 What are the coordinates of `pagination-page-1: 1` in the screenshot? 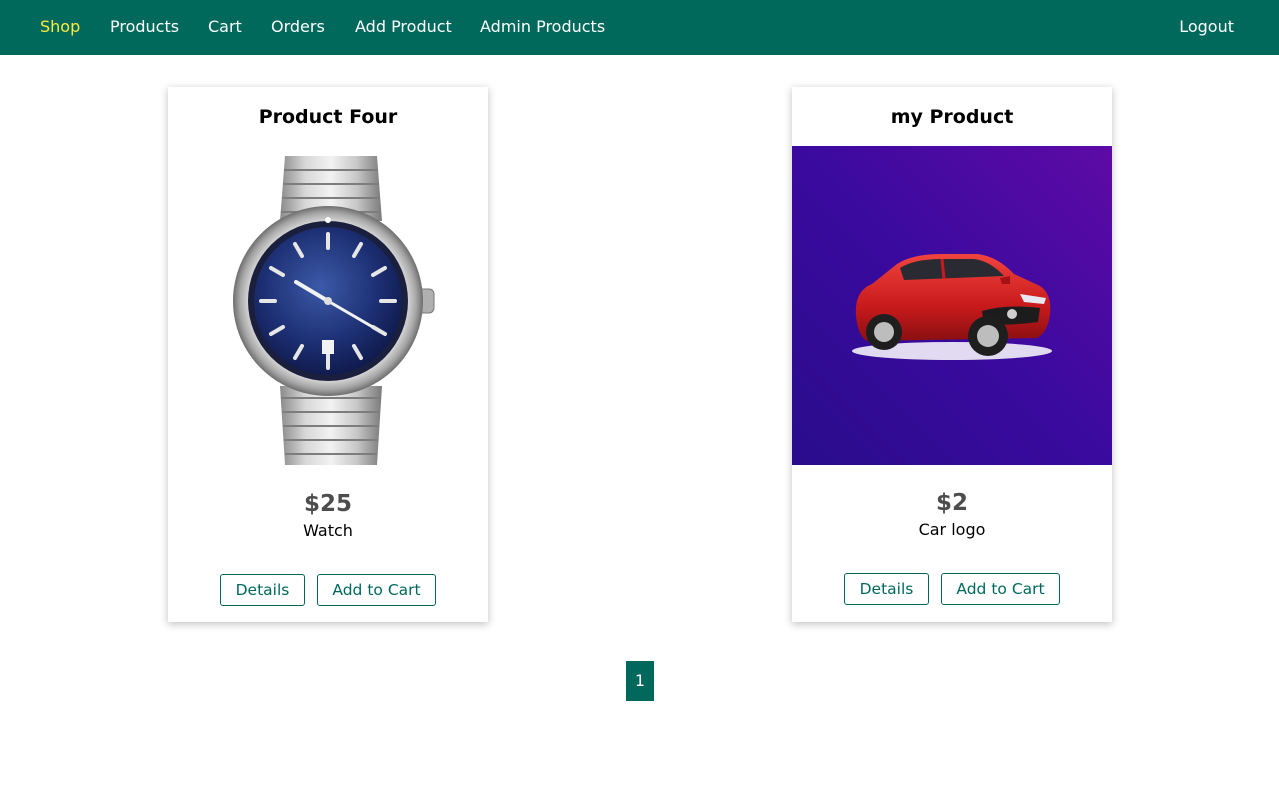 It's located at (640, 681).